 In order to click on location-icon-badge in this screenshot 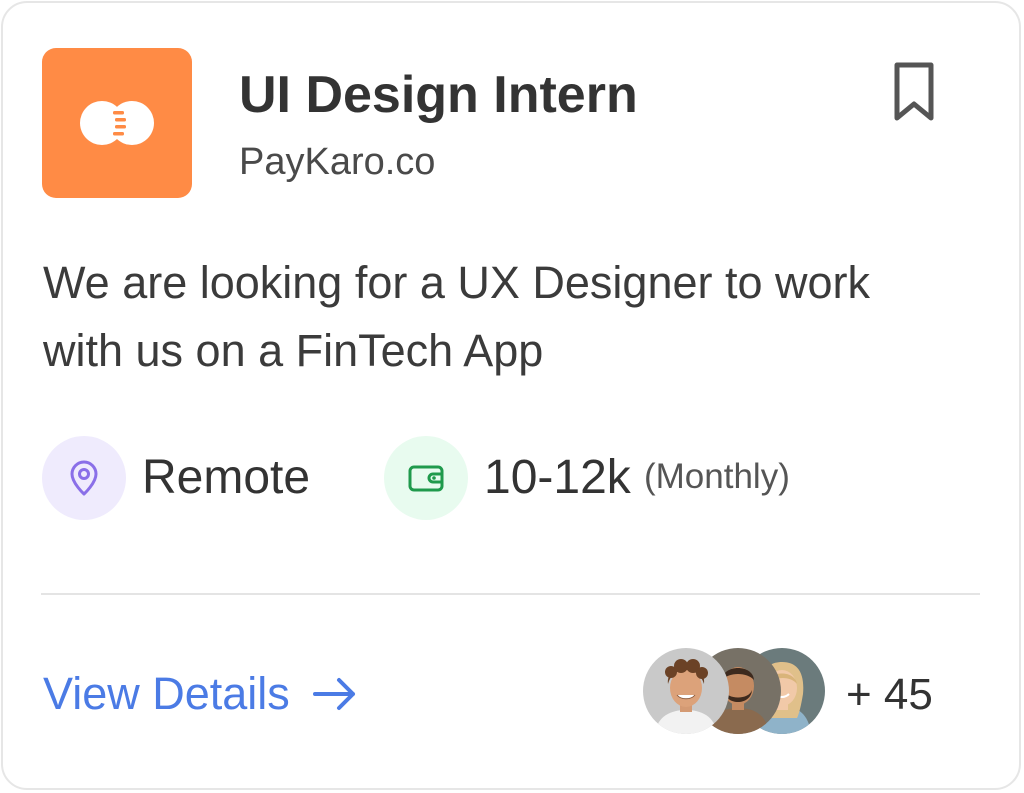, I will do `click(84, 478)`.